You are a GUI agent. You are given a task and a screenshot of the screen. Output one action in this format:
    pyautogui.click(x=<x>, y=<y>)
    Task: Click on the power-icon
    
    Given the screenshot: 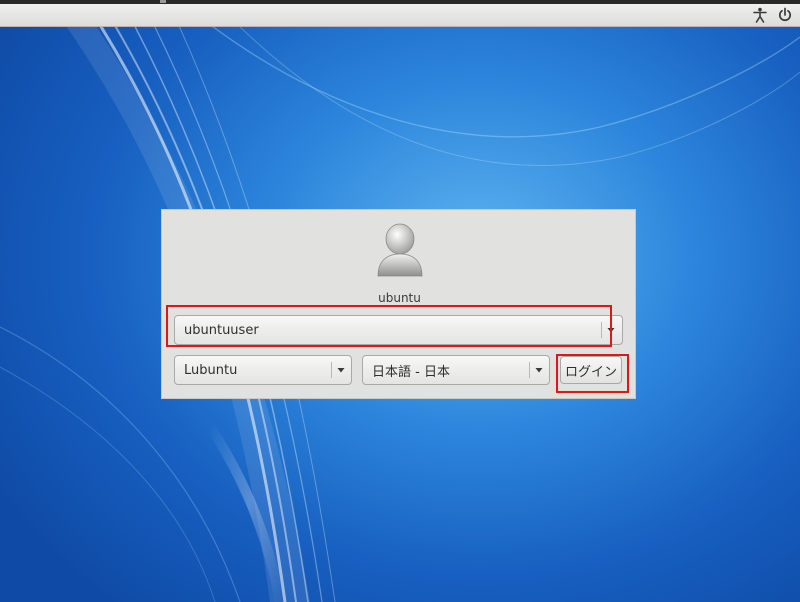 What is the action you would take?
    pyautogui.click(x=785, y=14)
    